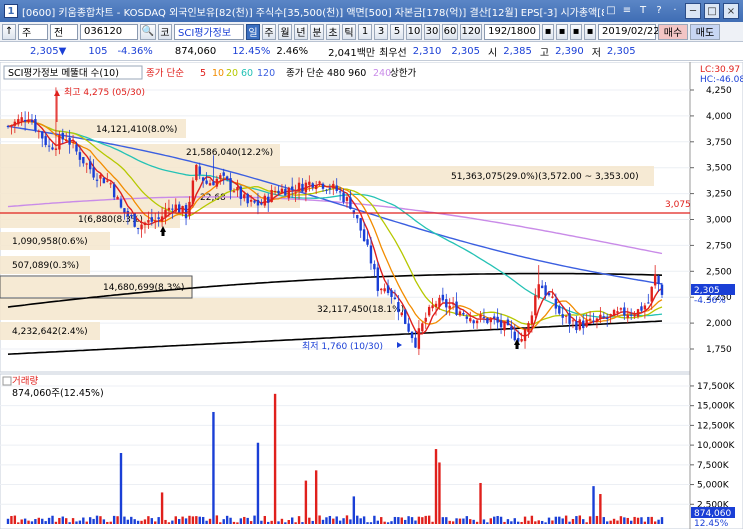  Describe the element at coordinates (659, 10) in the screenshot. I see `help-icon: ?` at that location.